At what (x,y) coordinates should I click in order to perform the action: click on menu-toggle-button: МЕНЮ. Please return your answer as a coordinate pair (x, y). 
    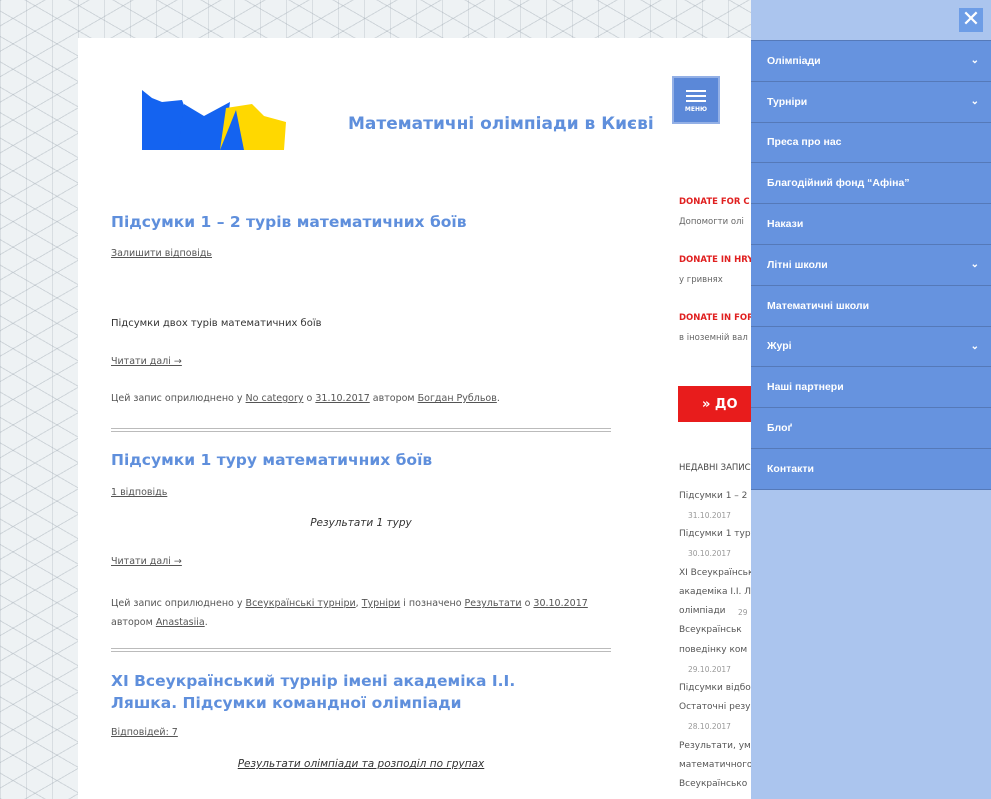
    Looking at the image, I should click on (696, 100).